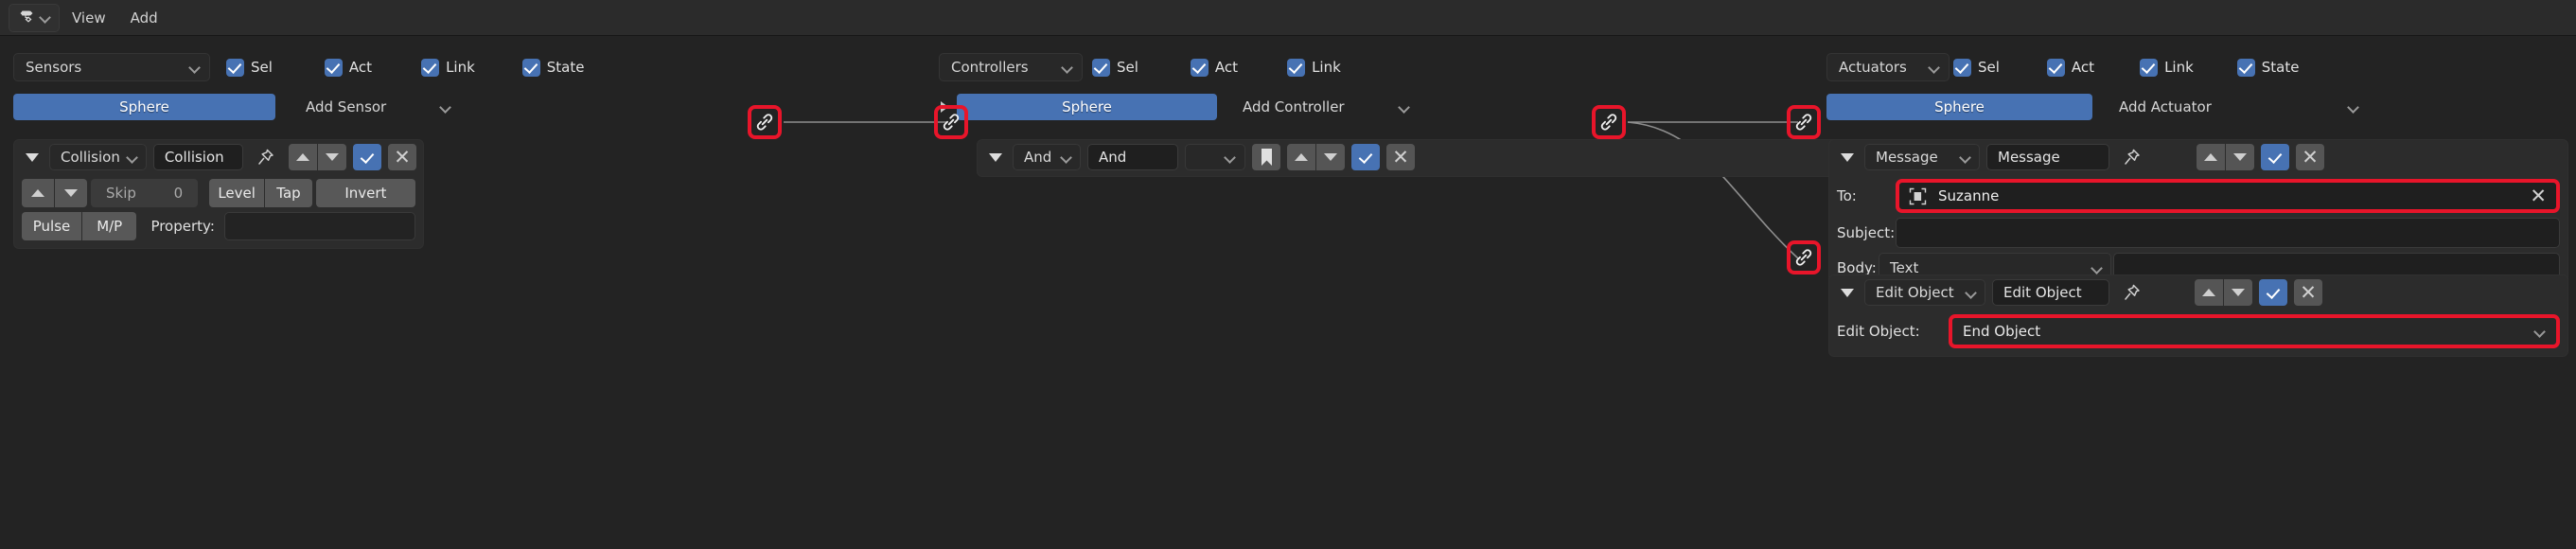 This screenshot has width=2576, height=549. I want to click on message-to-row: To: Suzanne ✕, so click(2198, 196).